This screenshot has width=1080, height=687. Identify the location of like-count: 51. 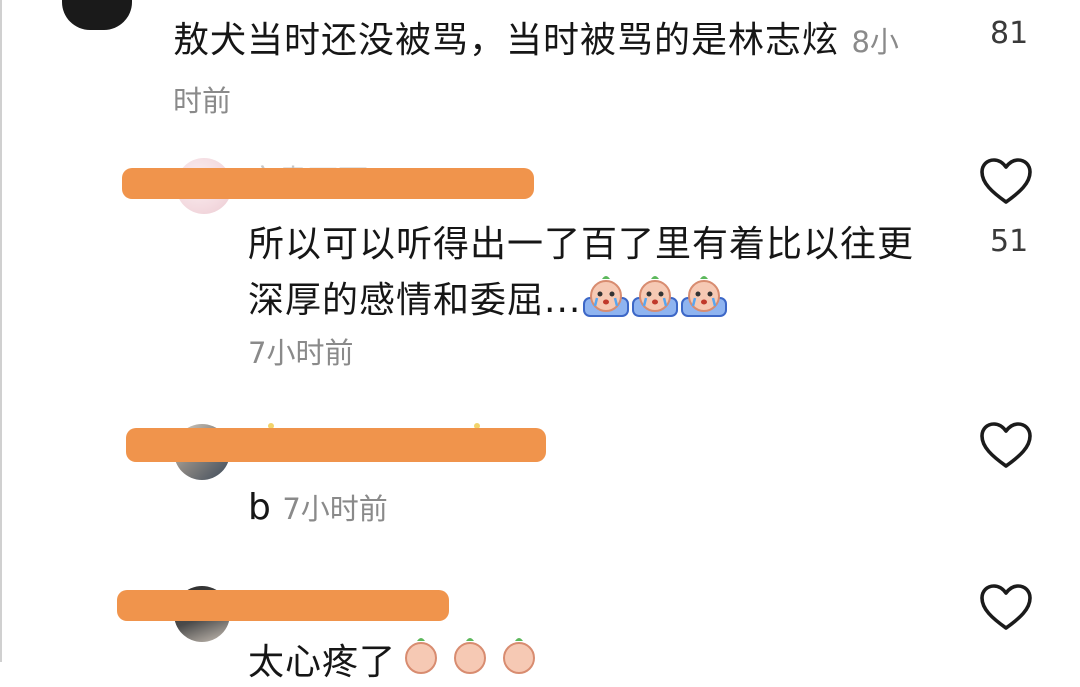
(1009, 241).